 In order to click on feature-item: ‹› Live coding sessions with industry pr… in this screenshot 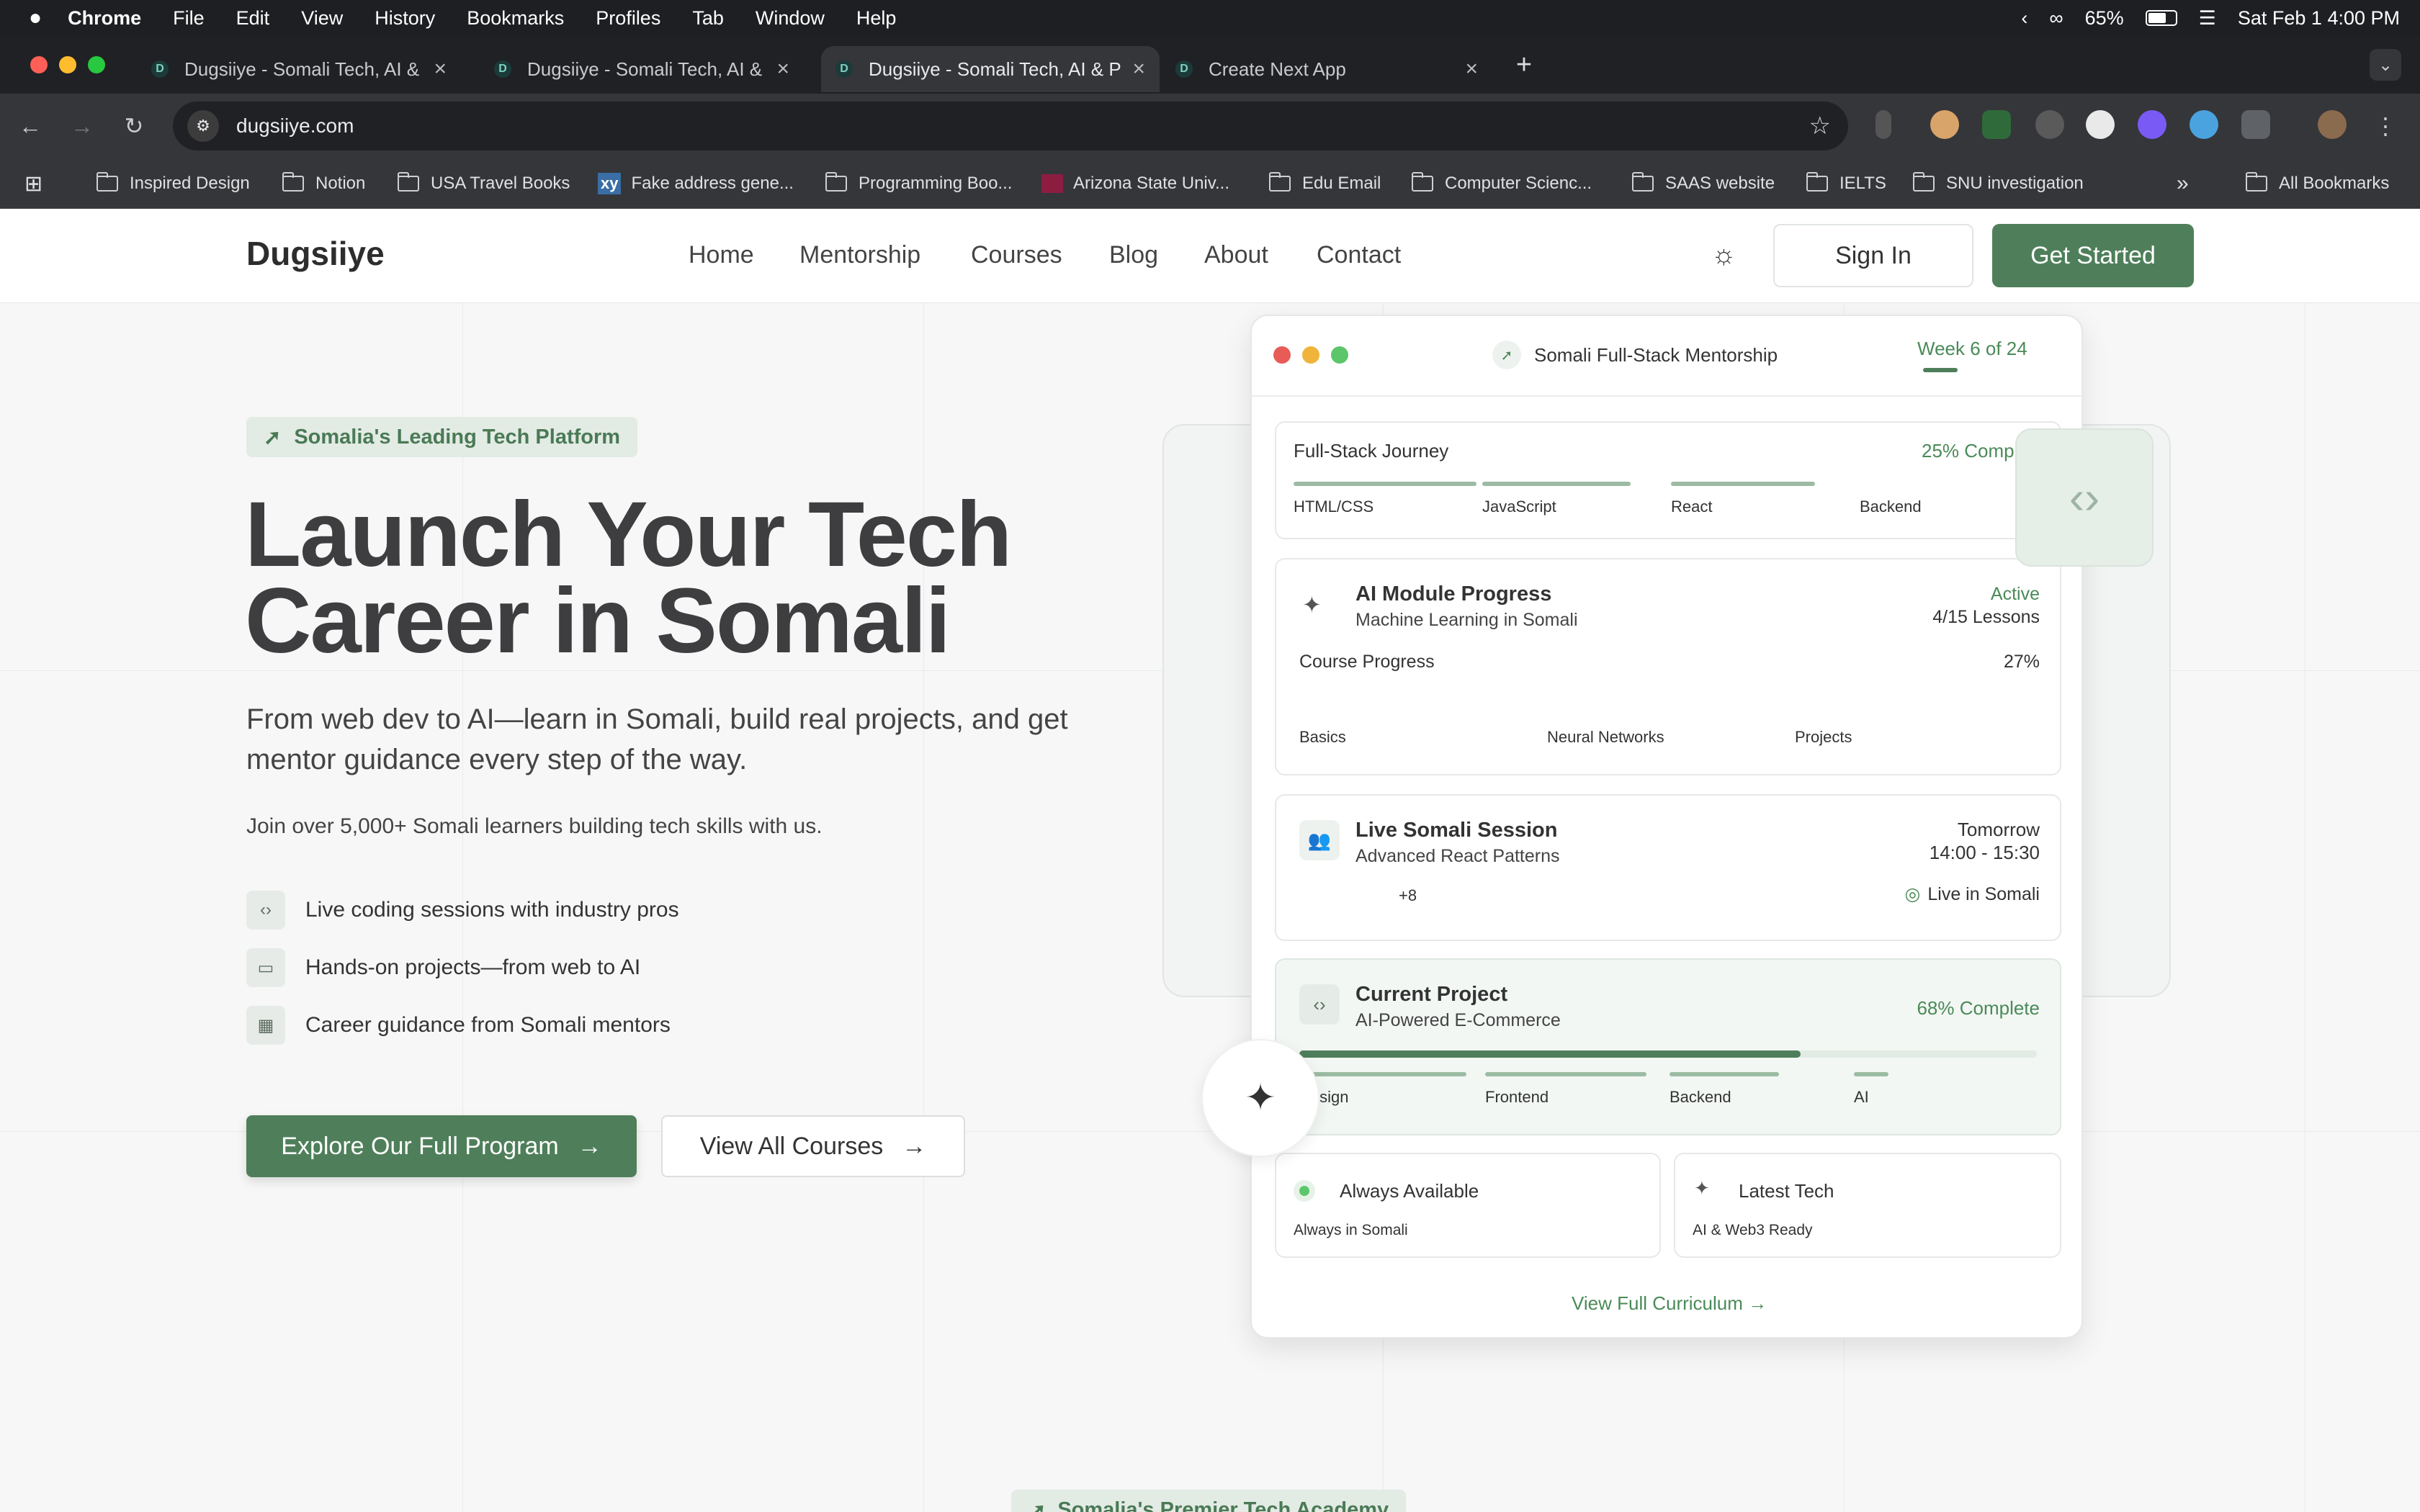, I will do `click(462, 910)`.